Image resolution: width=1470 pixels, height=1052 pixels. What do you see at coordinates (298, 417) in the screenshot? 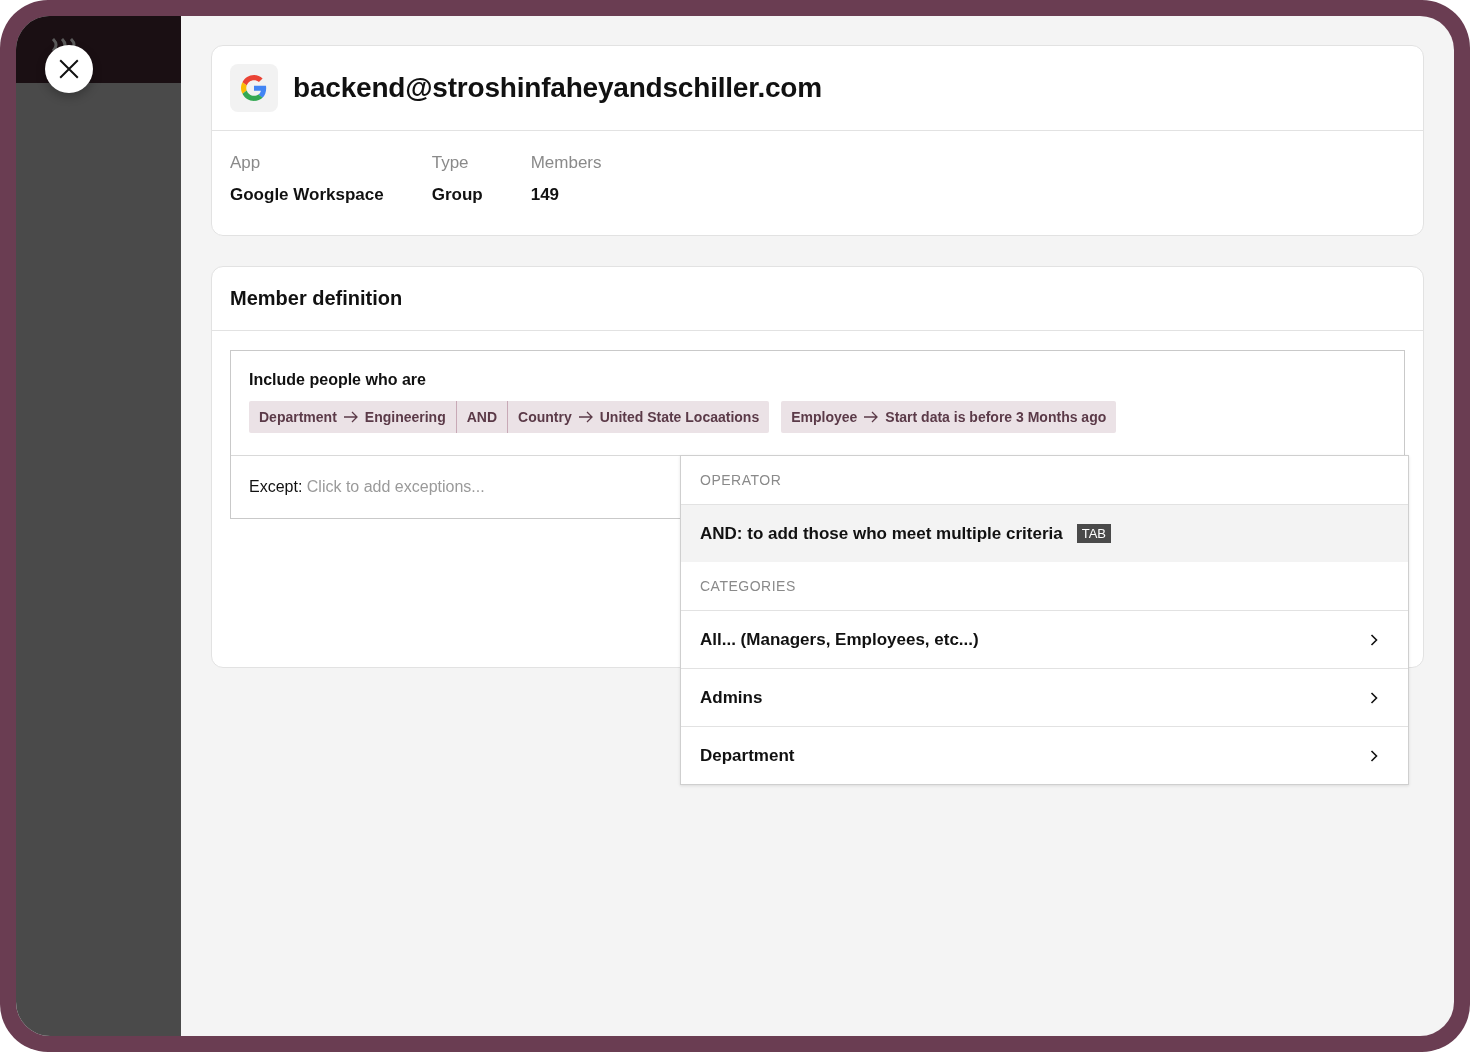
I see `criteria-field: Department` at bounding box center [298, 417].